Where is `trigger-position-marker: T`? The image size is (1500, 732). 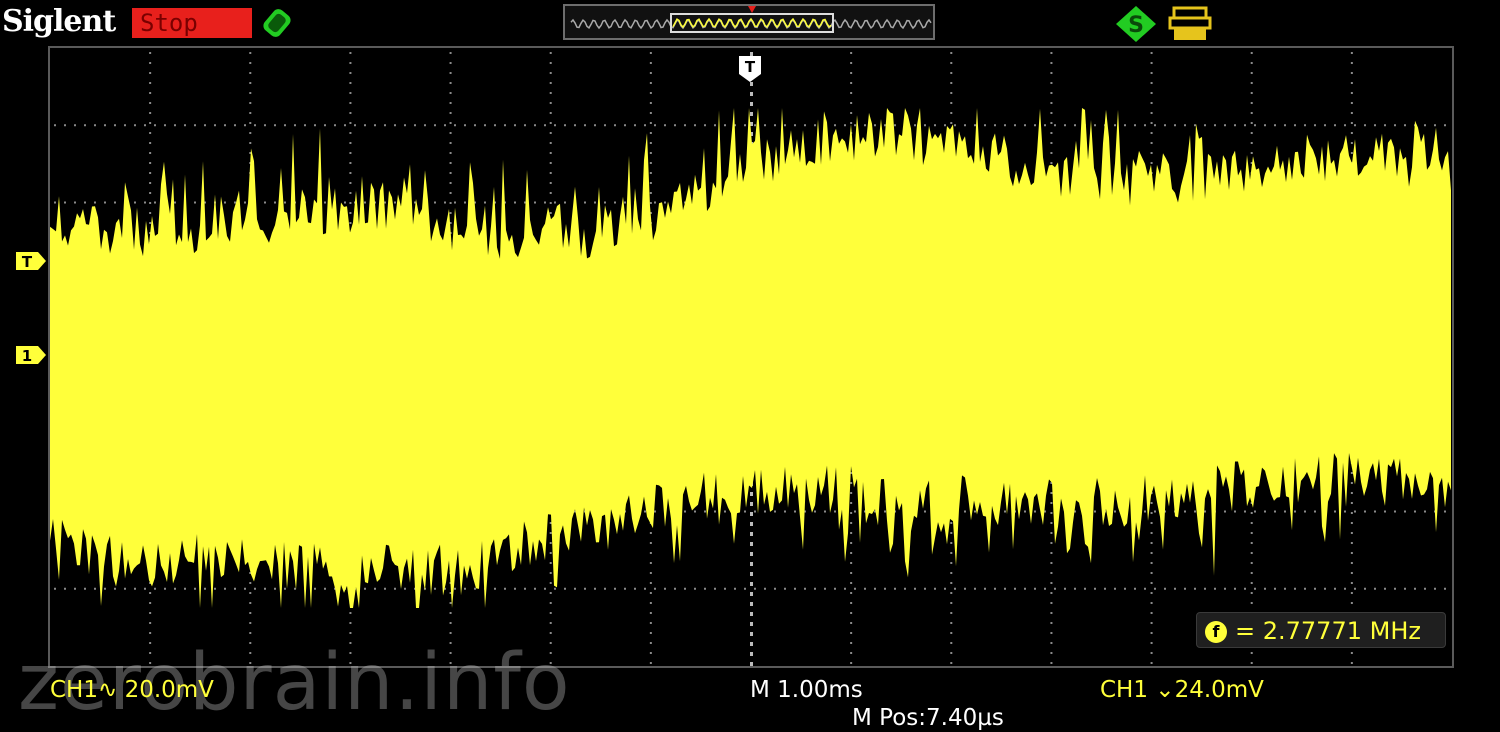 trigger-position-marker: T is located at coordinates (750, 69).